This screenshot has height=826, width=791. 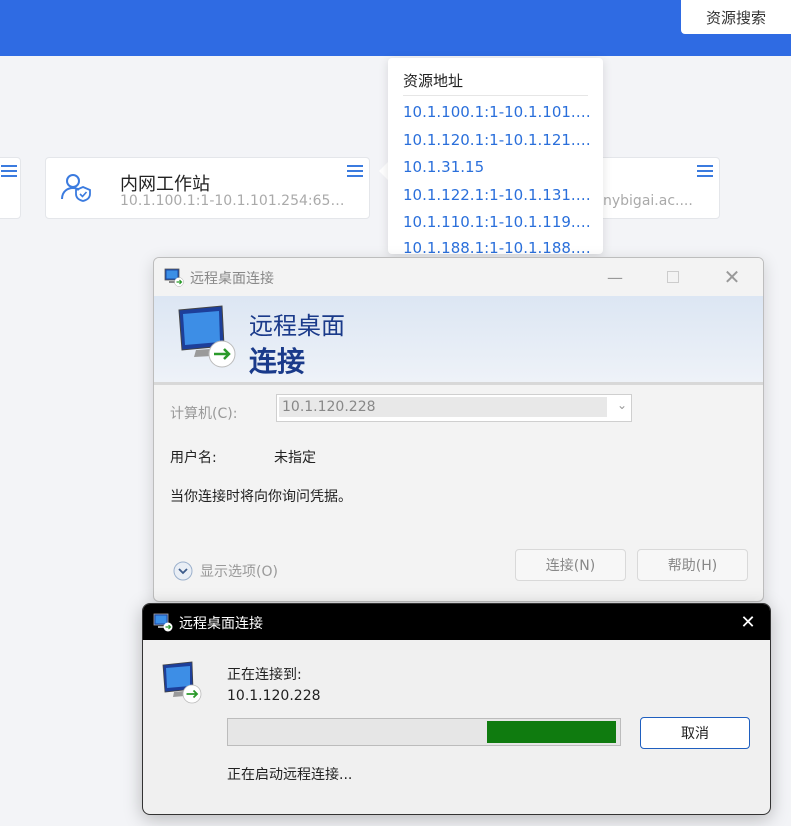 What do you see at coordinates (261, 497) in the screenshot?
I see `credentials-note: 当你连接时将向你询问凭据。` at bounding box center [261, 497].